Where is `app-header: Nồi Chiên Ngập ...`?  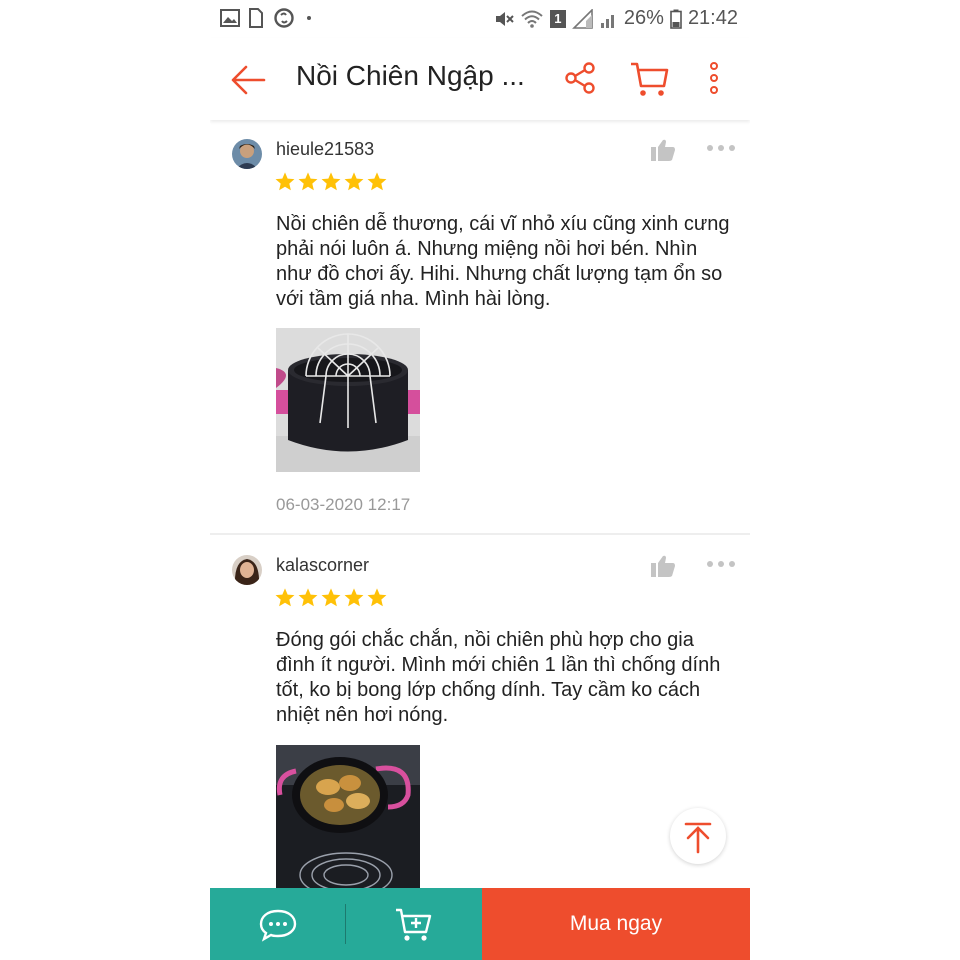
app-header: Nồi Chiên Ngập ... is located at coordinates (480, 79).